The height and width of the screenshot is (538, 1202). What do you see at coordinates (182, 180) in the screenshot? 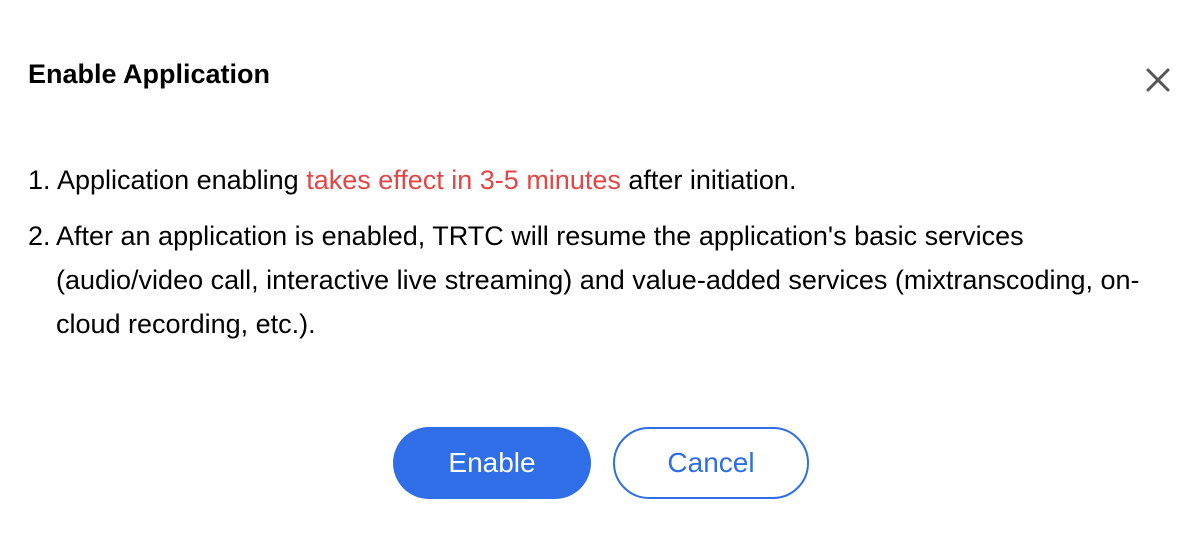
I see `notice-text-before: Application enabling` at bounding box center [182, 180].